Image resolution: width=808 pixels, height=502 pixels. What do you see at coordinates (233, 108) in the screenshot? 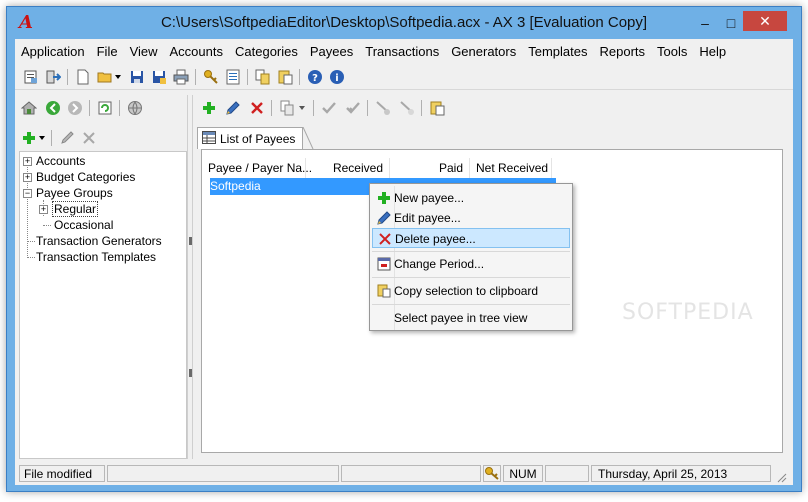
I see `edit-payee-icon` at bounding box center [233, 108].